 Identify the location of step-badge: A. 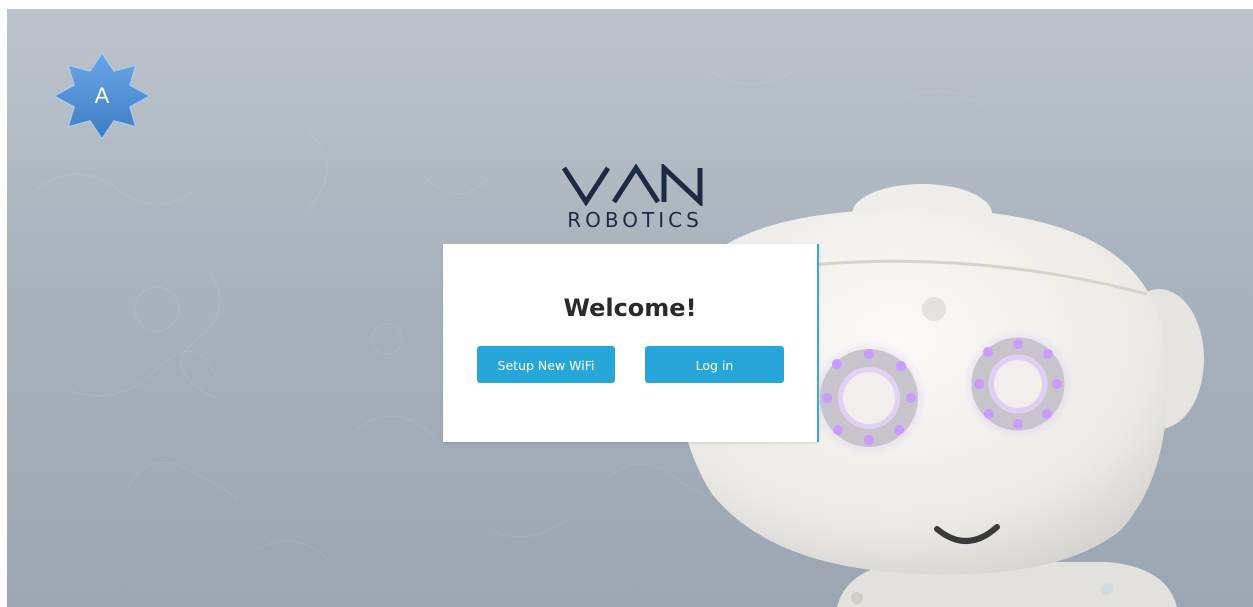
(102, 96).